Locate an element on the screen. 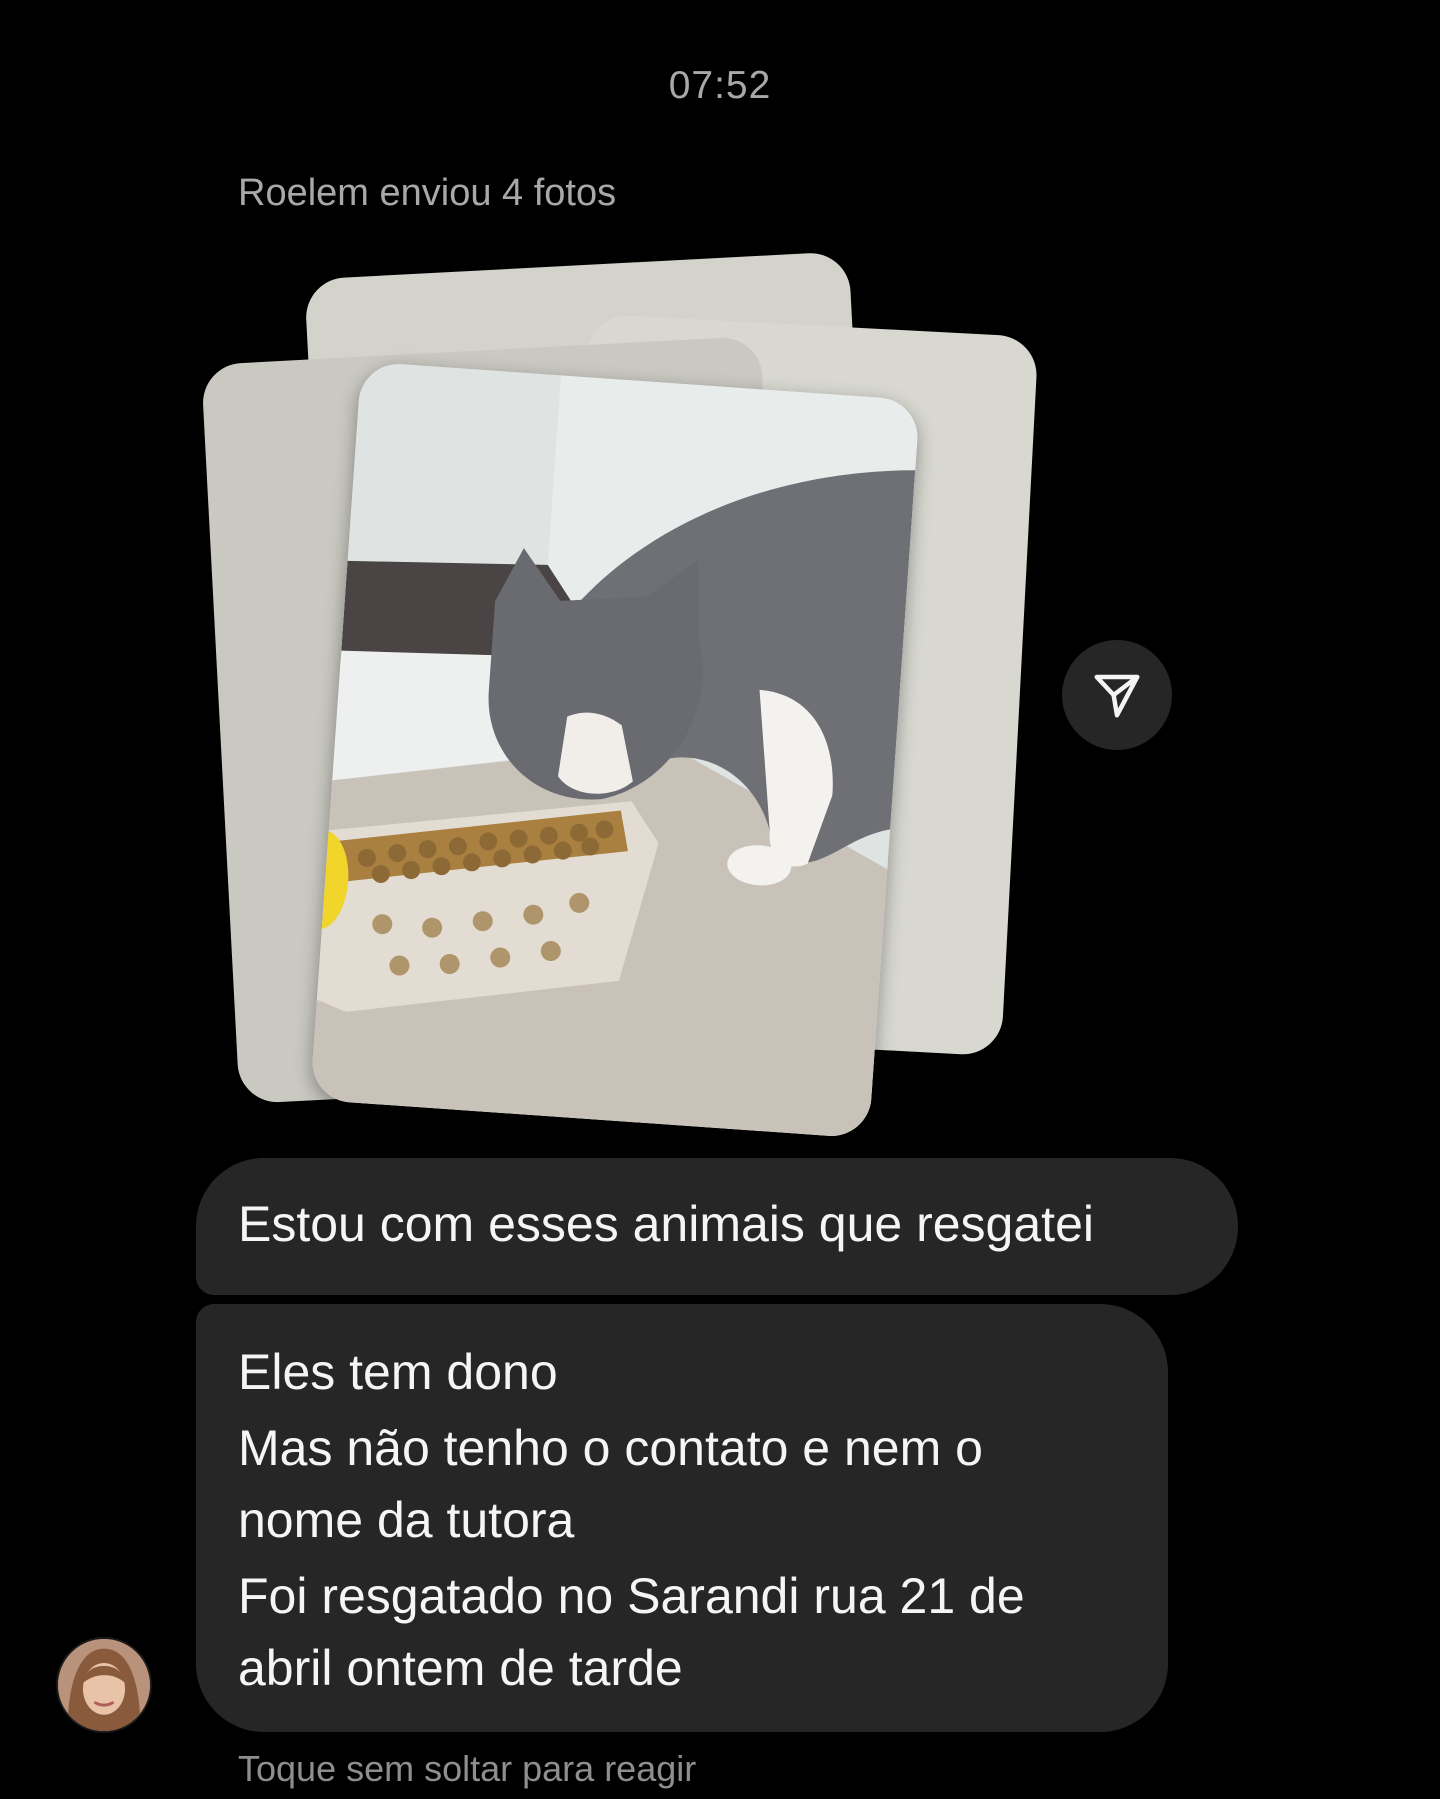  message-timestamp: 07:52 is located at coordinates (720, 85).